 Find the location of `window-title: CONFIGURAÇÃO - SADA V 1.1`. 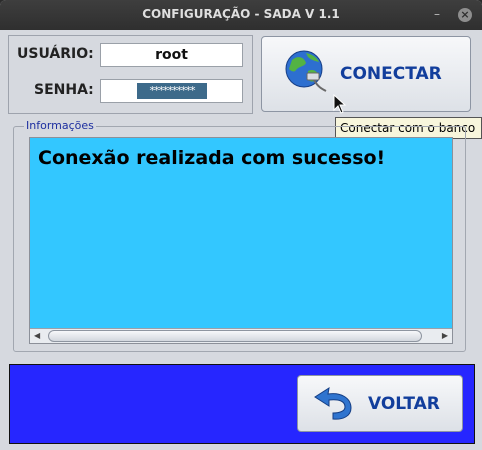

window-title: CONFIGURAÇÃO - SADA V 1.1 is located at coordinates (241, 14).